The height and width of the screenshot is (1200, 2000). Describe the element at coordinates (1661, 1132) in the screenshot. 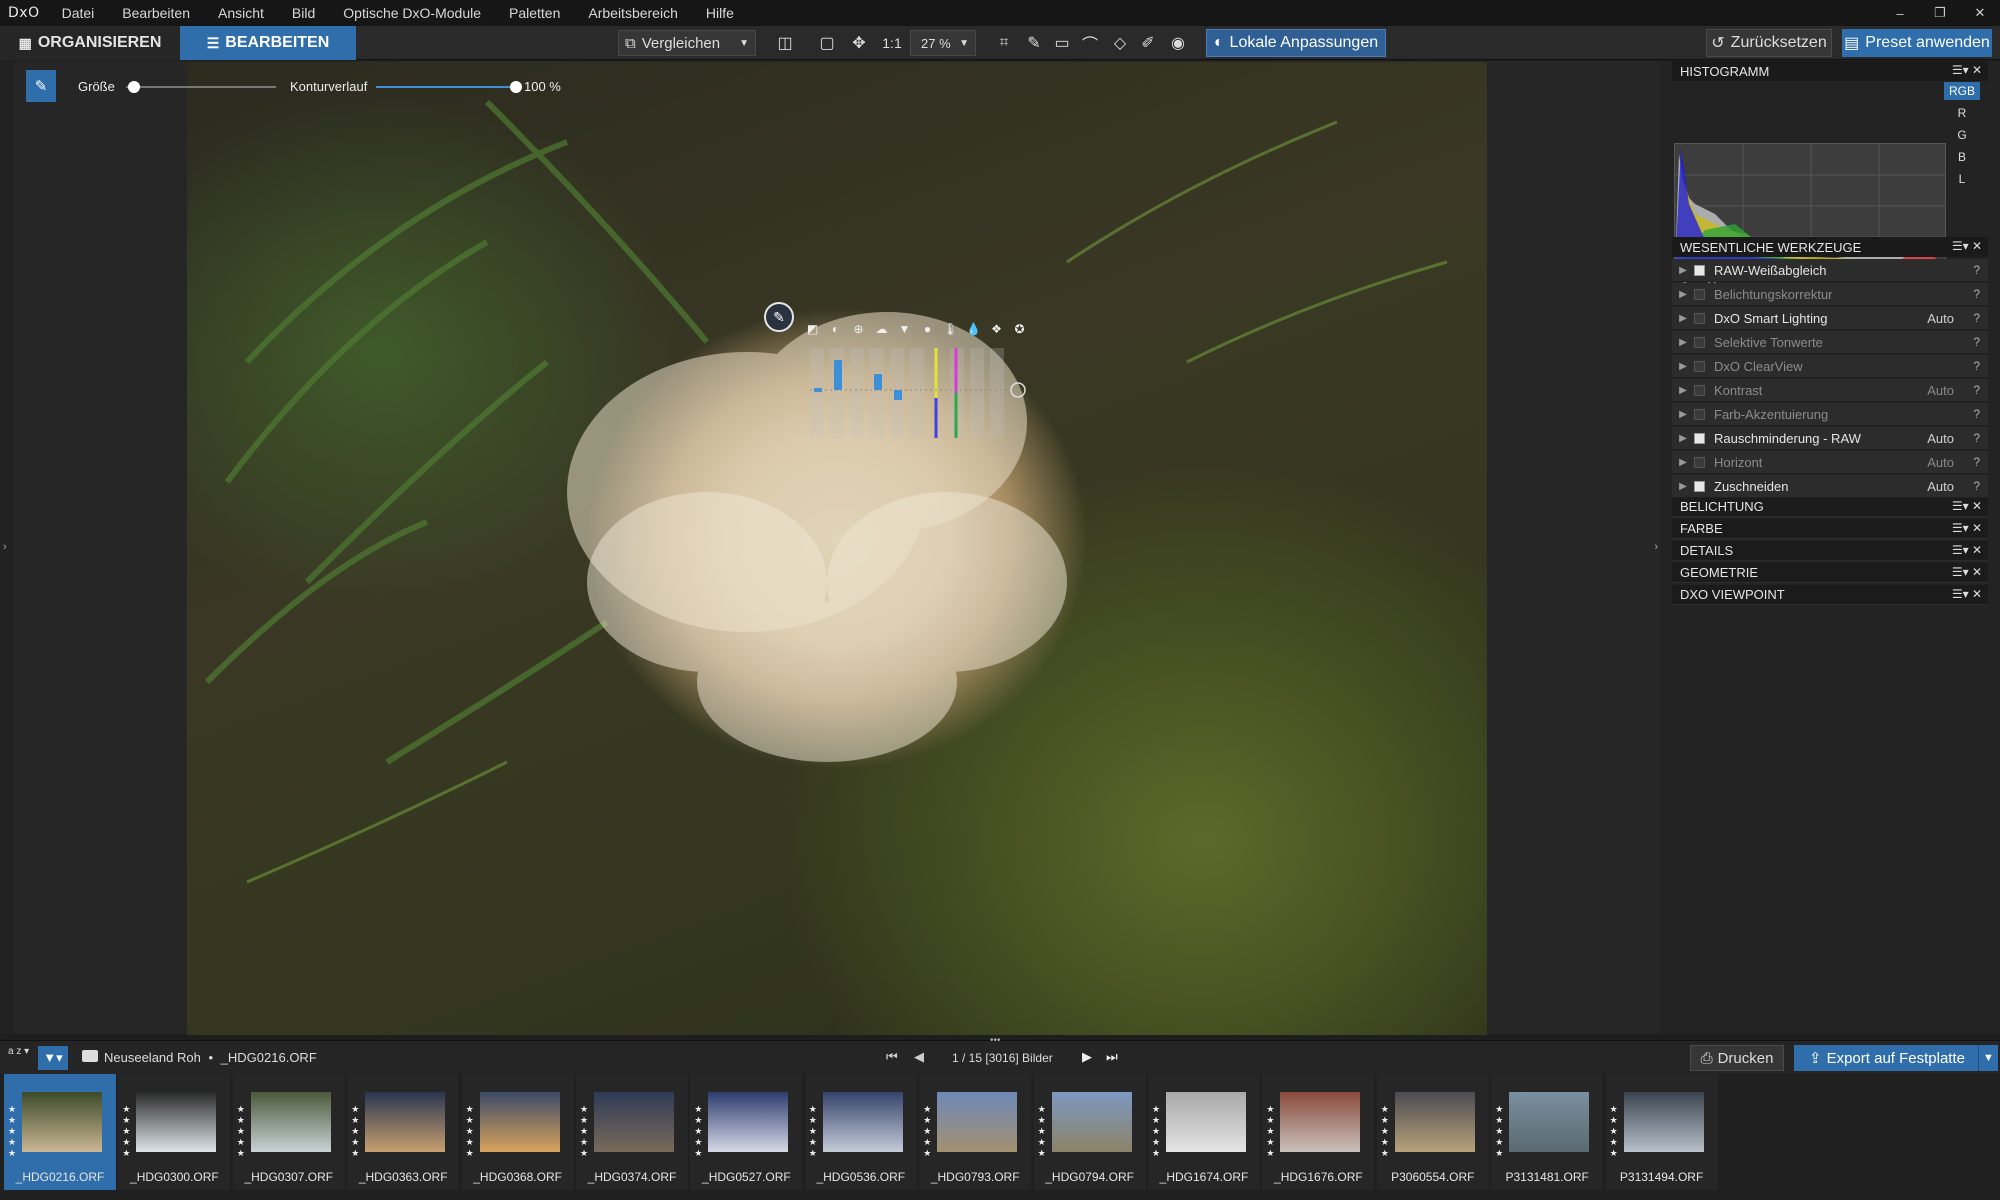

I see `thumbnail: ★ ★ ★ ★ ★ P3131494.ORF` at that location.